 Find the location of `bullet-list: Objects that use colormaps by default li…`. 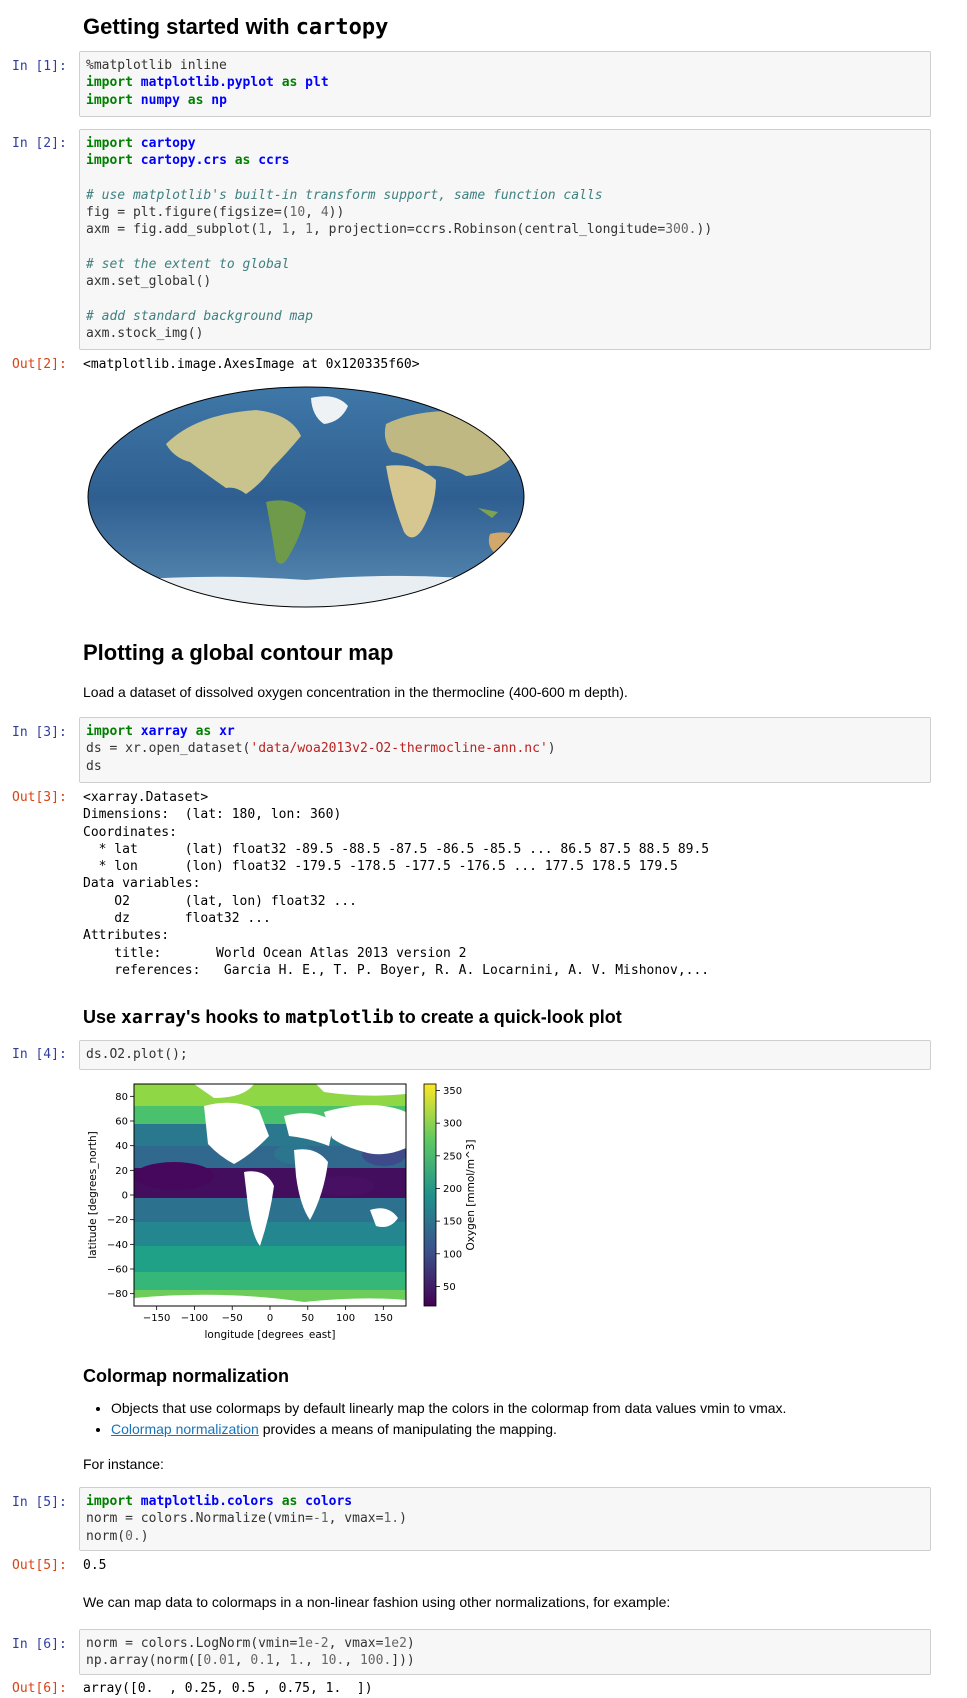

bullet-list: Objects that use colormaps by default li… is located at coordinates (434, 1419).